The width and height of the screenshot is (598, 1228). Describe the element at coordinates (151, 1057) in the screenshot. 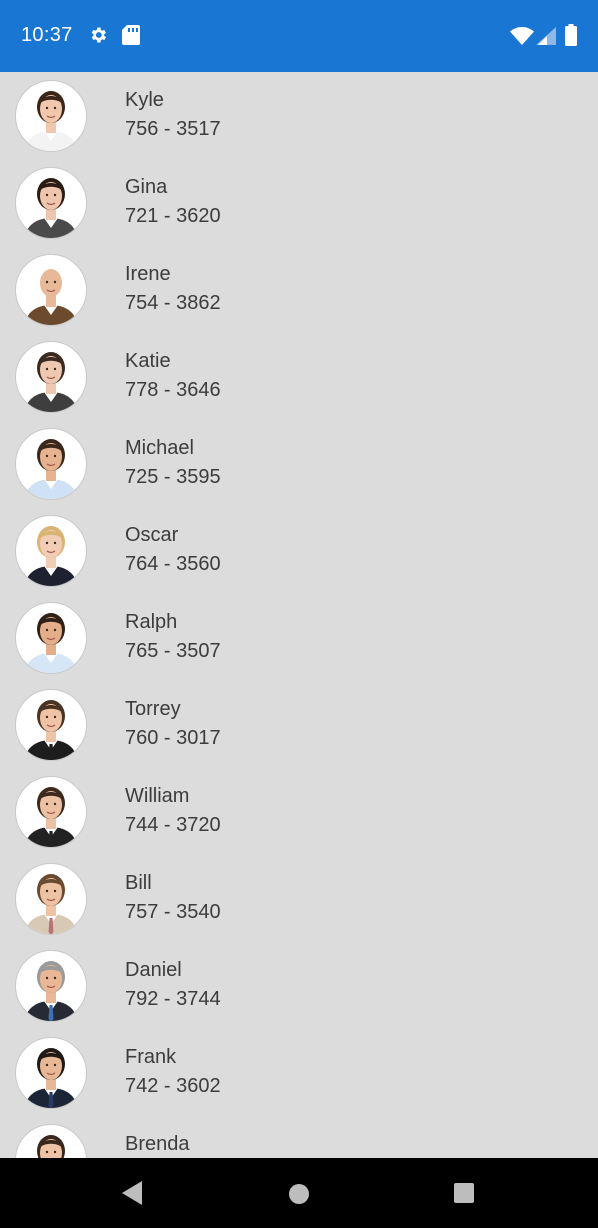

I see `contact-name: Frank` at that location.